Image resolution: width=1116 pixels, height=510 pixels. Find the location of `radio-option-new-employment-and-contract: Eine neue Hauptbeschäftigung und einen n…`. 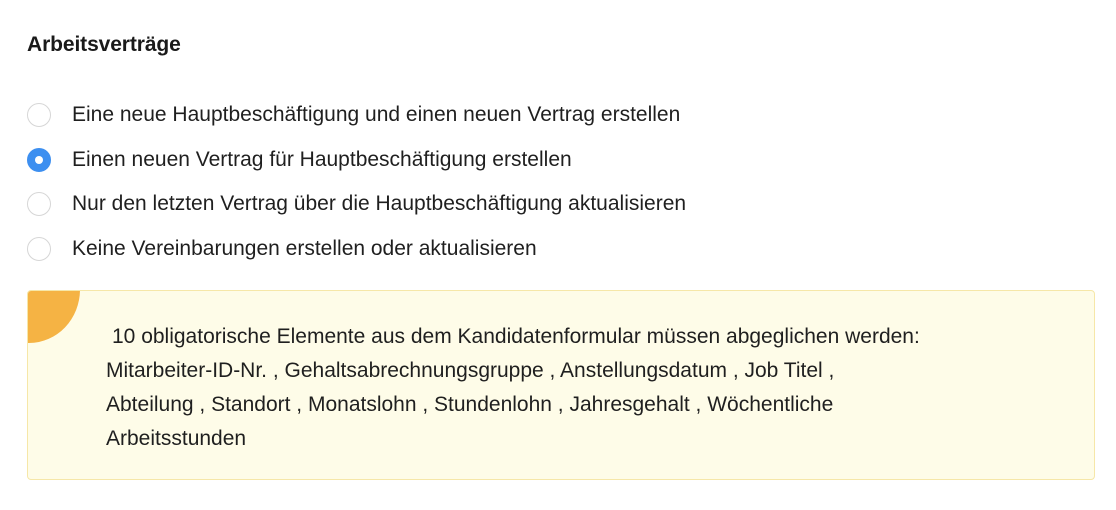

radio-option-new-employment-and-contract: Eine neue Hauptbeschäftigung und einen n… is located at coordinates (557, 115).